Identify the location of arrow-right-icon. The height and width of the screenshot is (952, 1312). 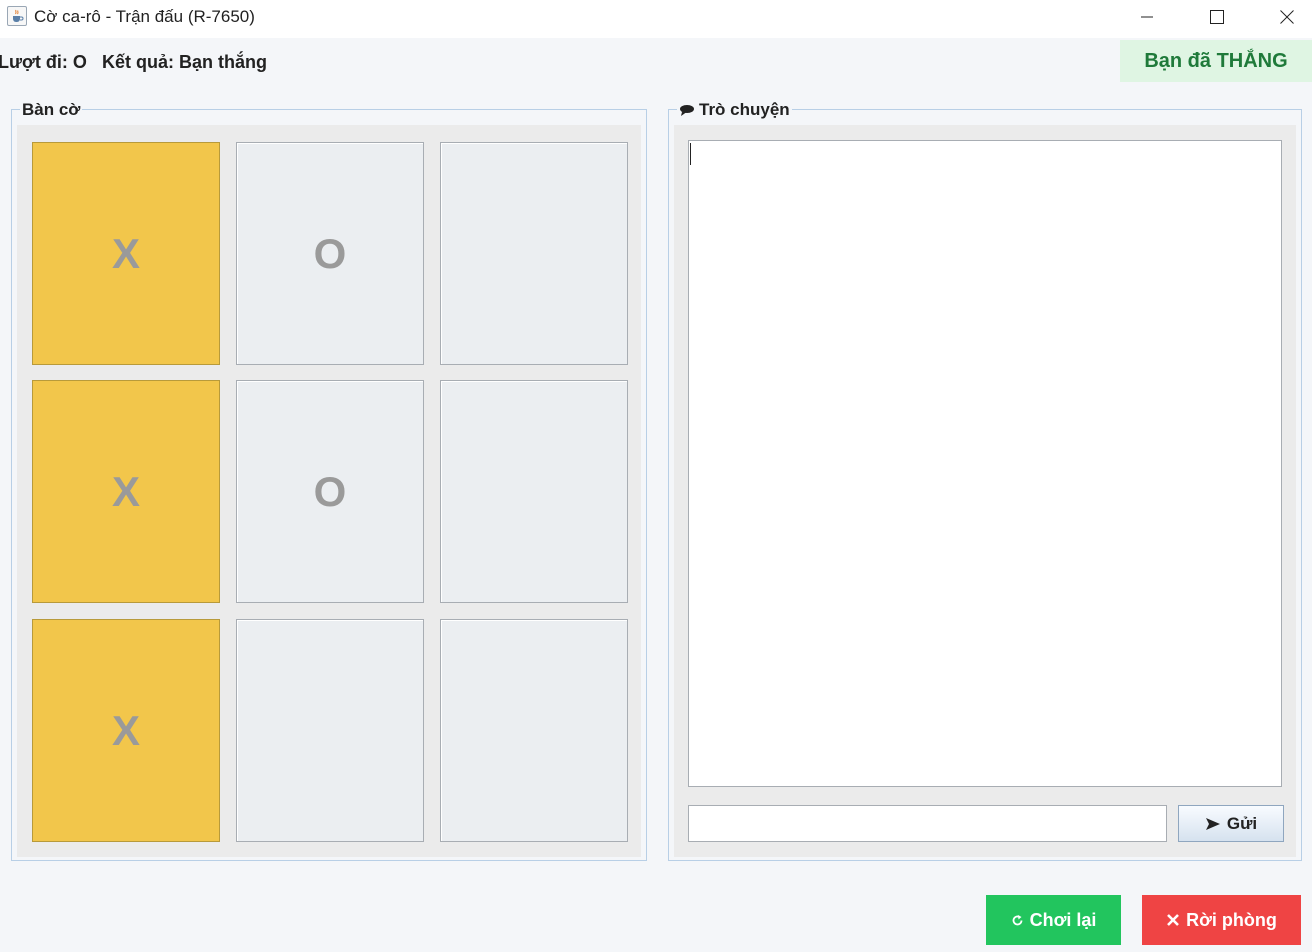
(1212, 823).